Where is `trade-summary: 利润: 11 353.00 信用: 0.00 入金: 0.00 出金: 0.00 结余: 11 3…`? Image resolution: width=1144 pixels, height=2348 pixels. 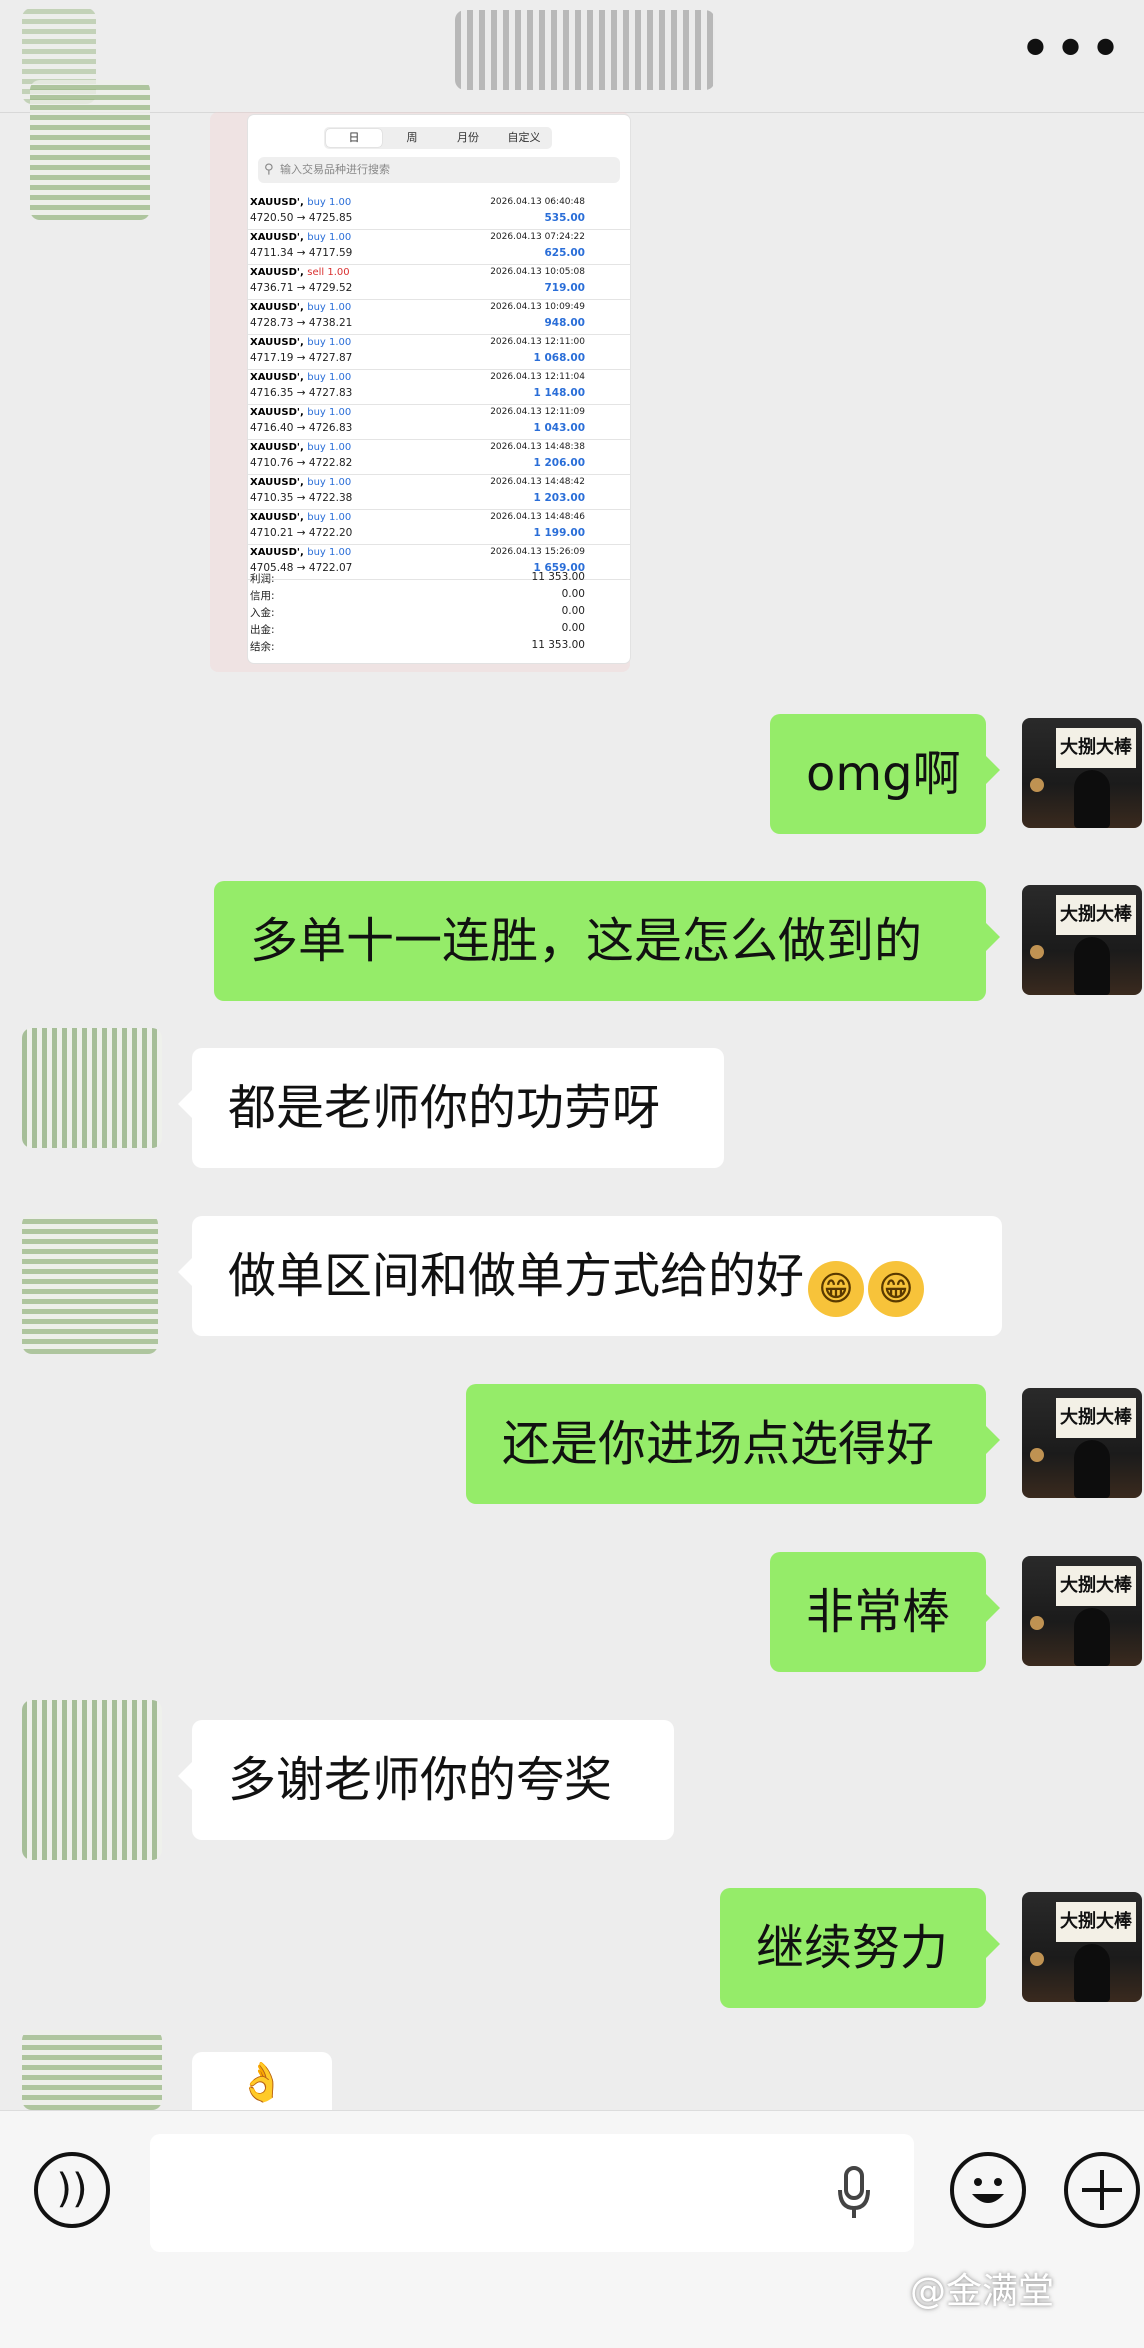
trade-summary: 利润: 11 353.00 信用: 0.00 入金: 0.00 出金: 0.00 结余: 11 3… is located at coordinates (439, 613).